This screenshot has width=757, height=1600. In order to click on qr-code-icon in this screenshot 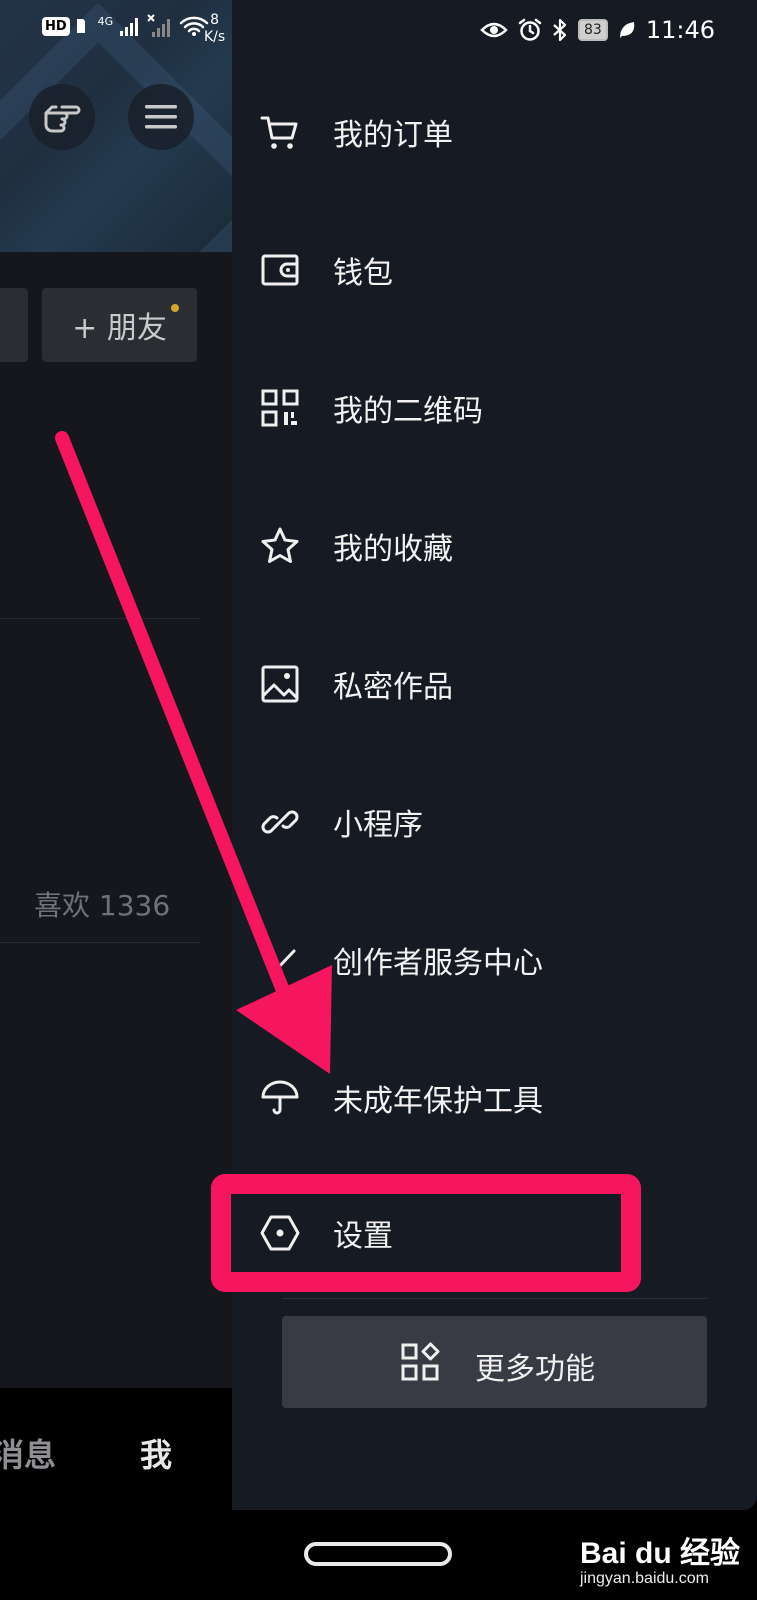, I will do `click(280, 408)`.